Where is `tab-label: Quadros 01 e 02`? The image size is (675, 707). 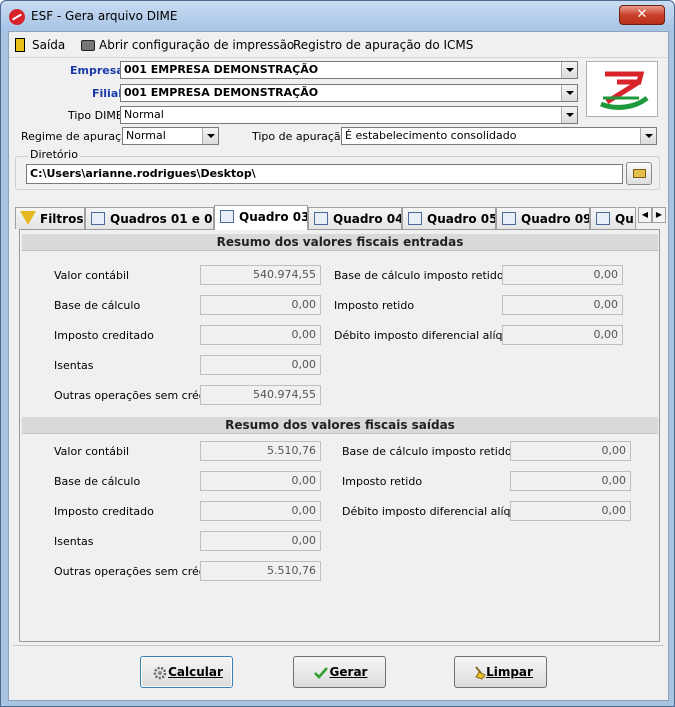
tab-label: Quadros 01 e 02 is located at coordinates (162, 219).